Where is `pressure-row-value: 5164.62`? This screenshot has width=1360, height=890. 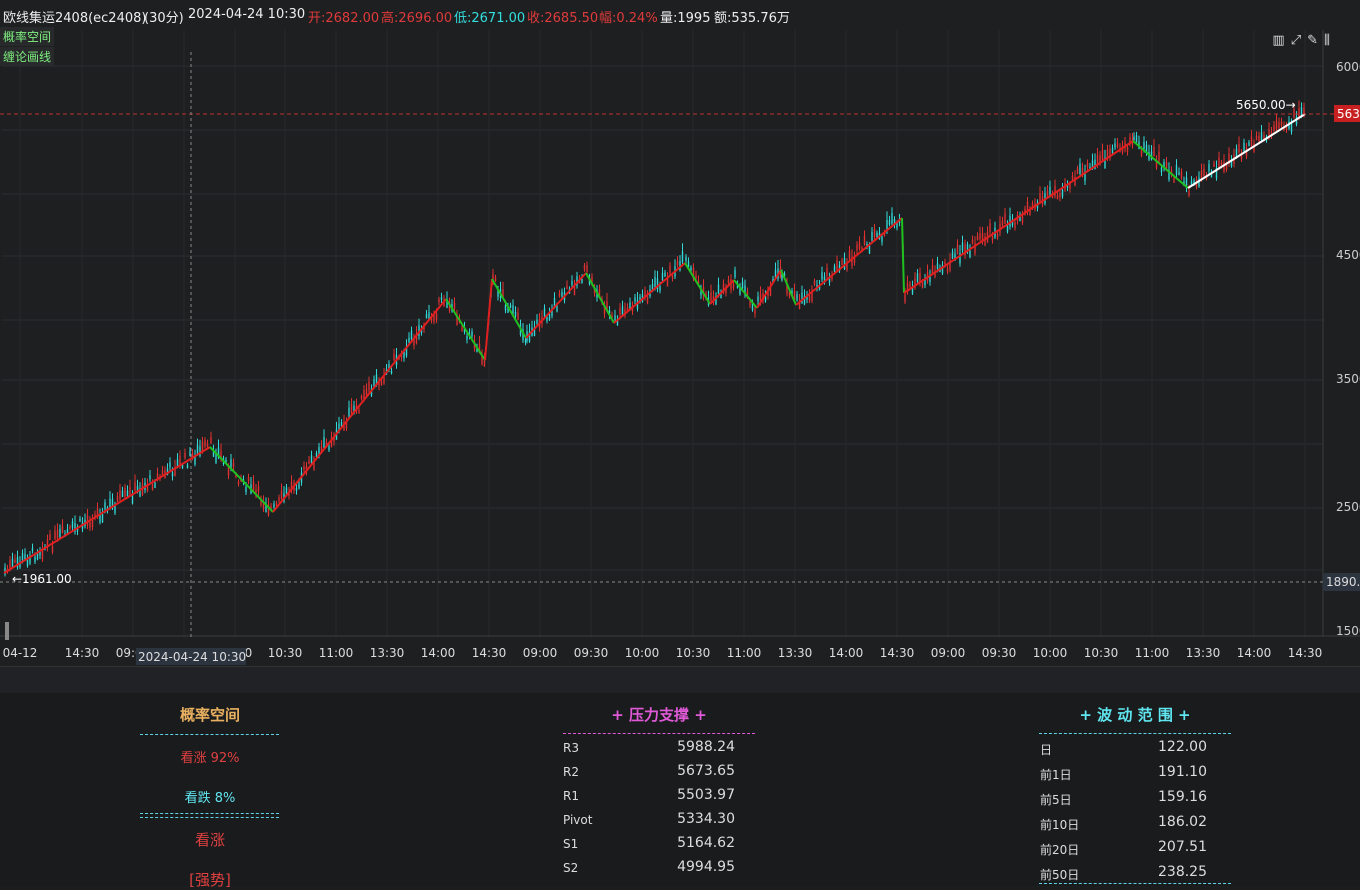
pressure-row-value: 5164.62 is located at coordinates (706, 843).